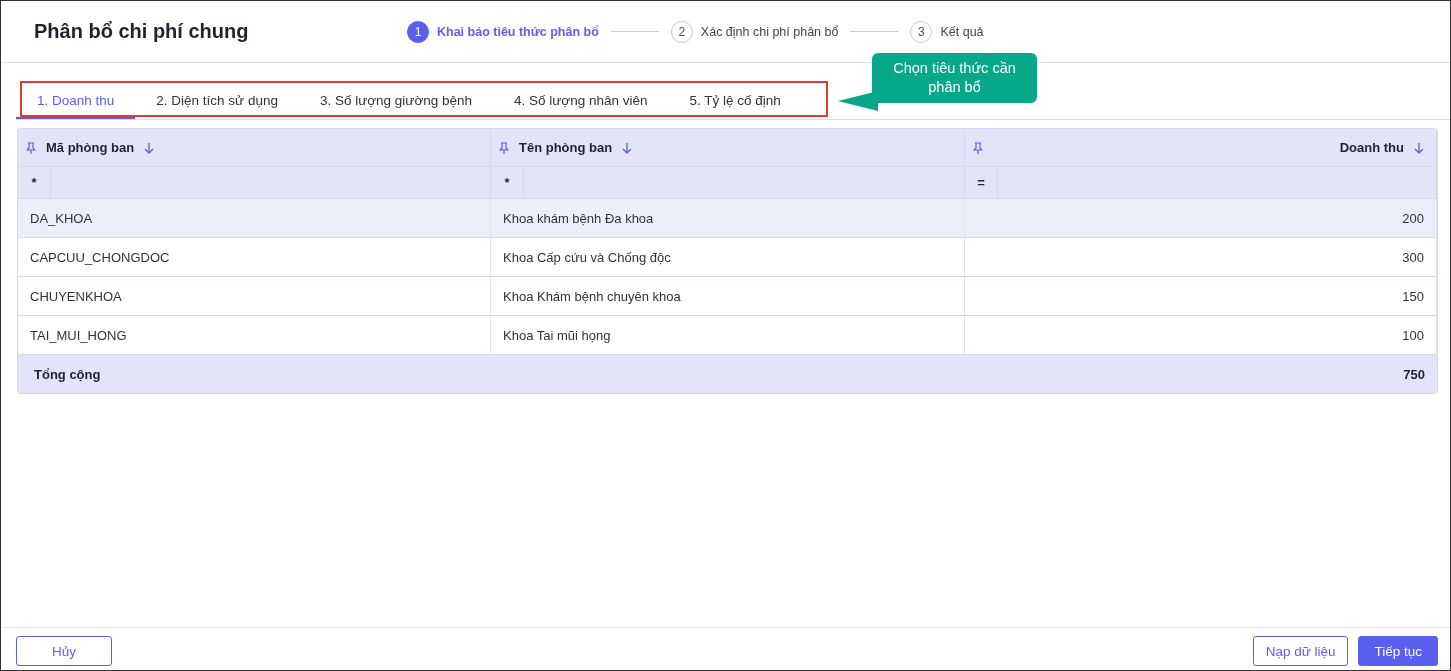 This screenshot has width=1451, height=671. I want to click on table-row: CAPCUU_CHONGDOC Khoa Cấp cứu và Chống độc 300, so click(727, 257).